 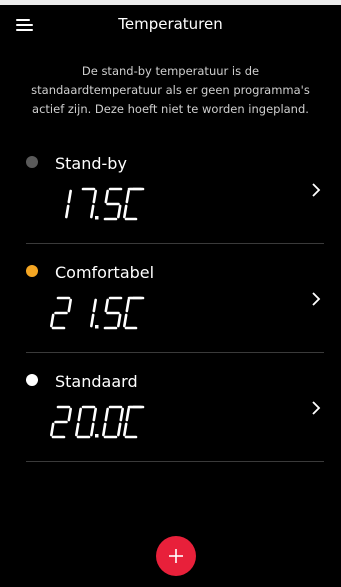 I want to click on page-title: Temperaturen, so click(x=170, y=24).